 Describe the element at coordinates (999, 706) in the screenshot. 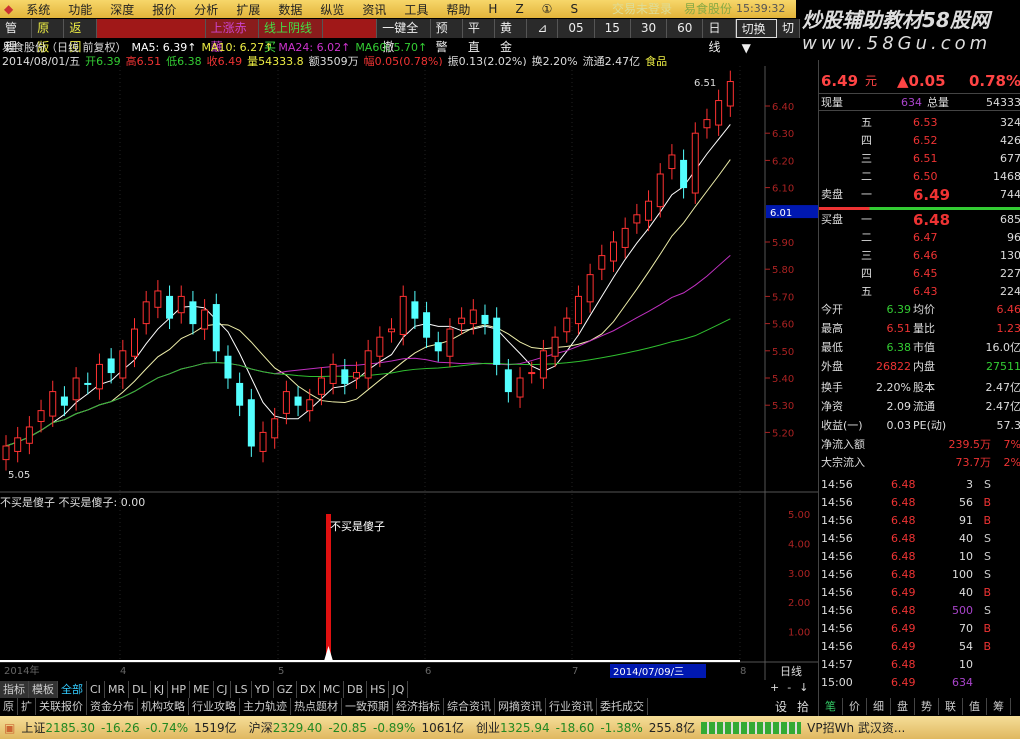

I see `panel-tab: 筹` at that location.